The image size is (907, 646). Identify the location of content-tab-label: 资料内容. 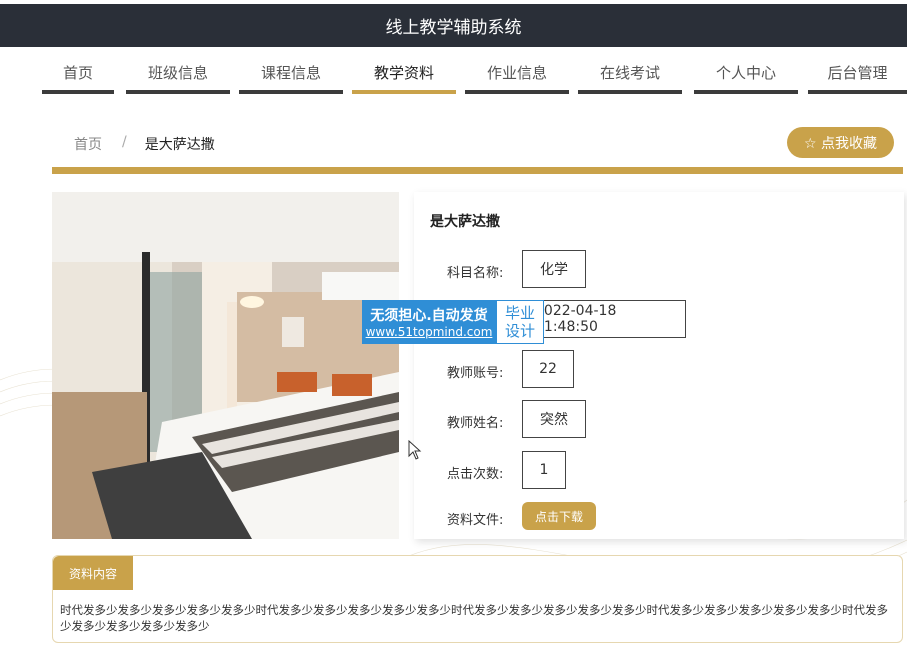
(92, 573).